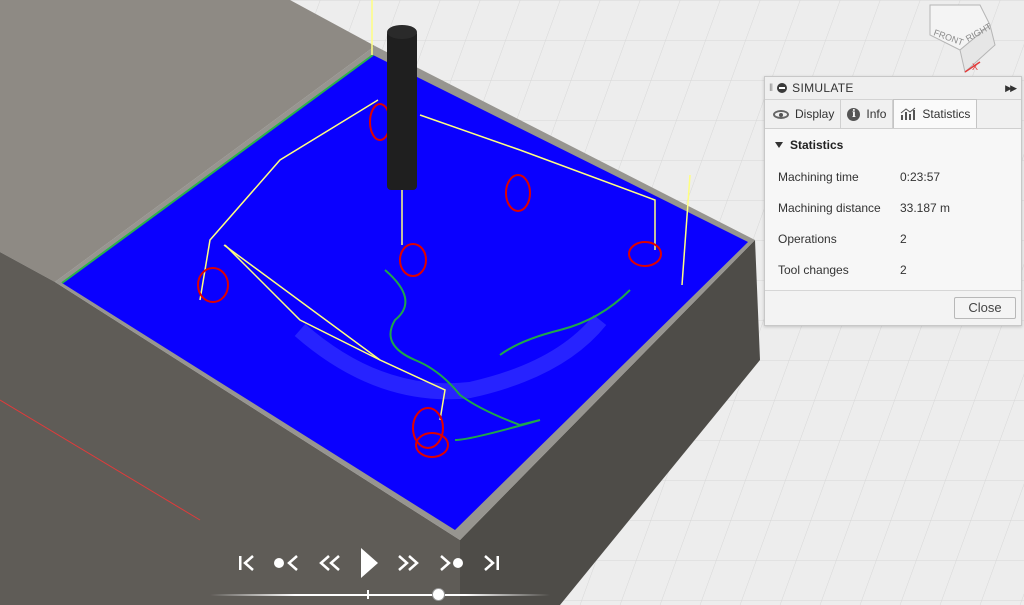 This screenshot has width=1024, height=605. Describe the element at coordinates (330, 563) in the screenshot. I see `rewind-icon` at that location.